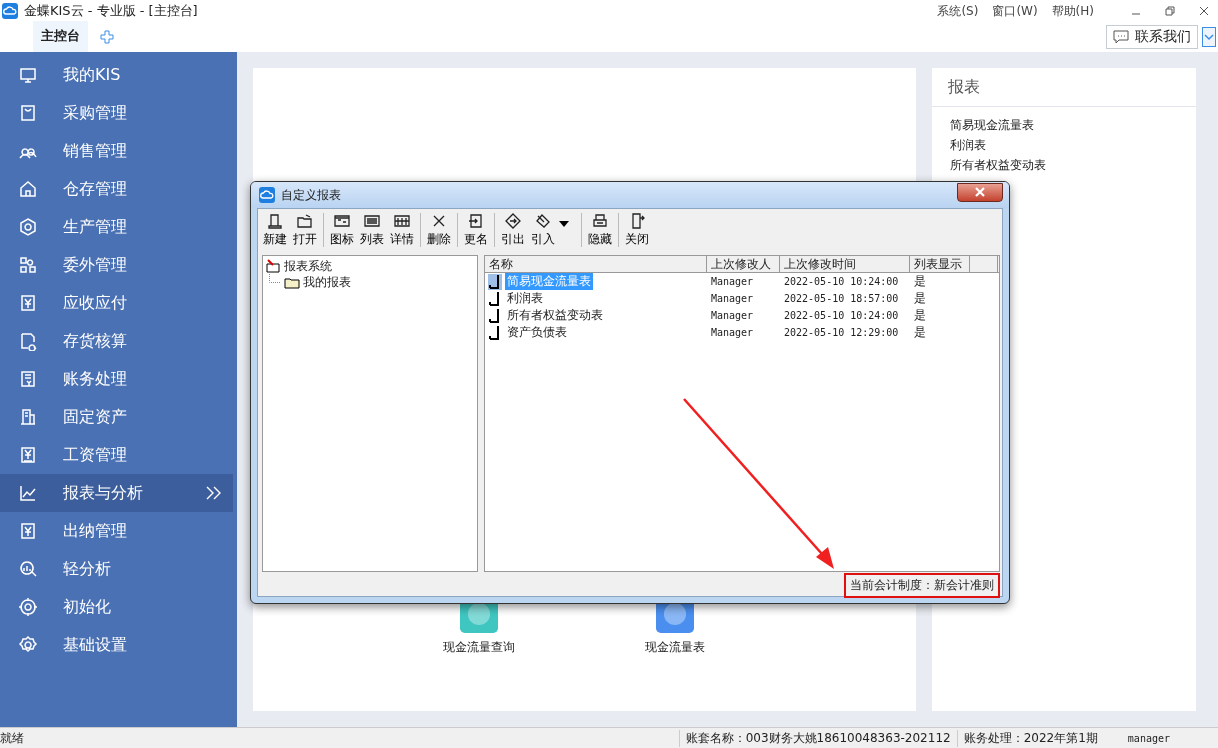  I want to click on status-text: 就绪, so click(12, 738).